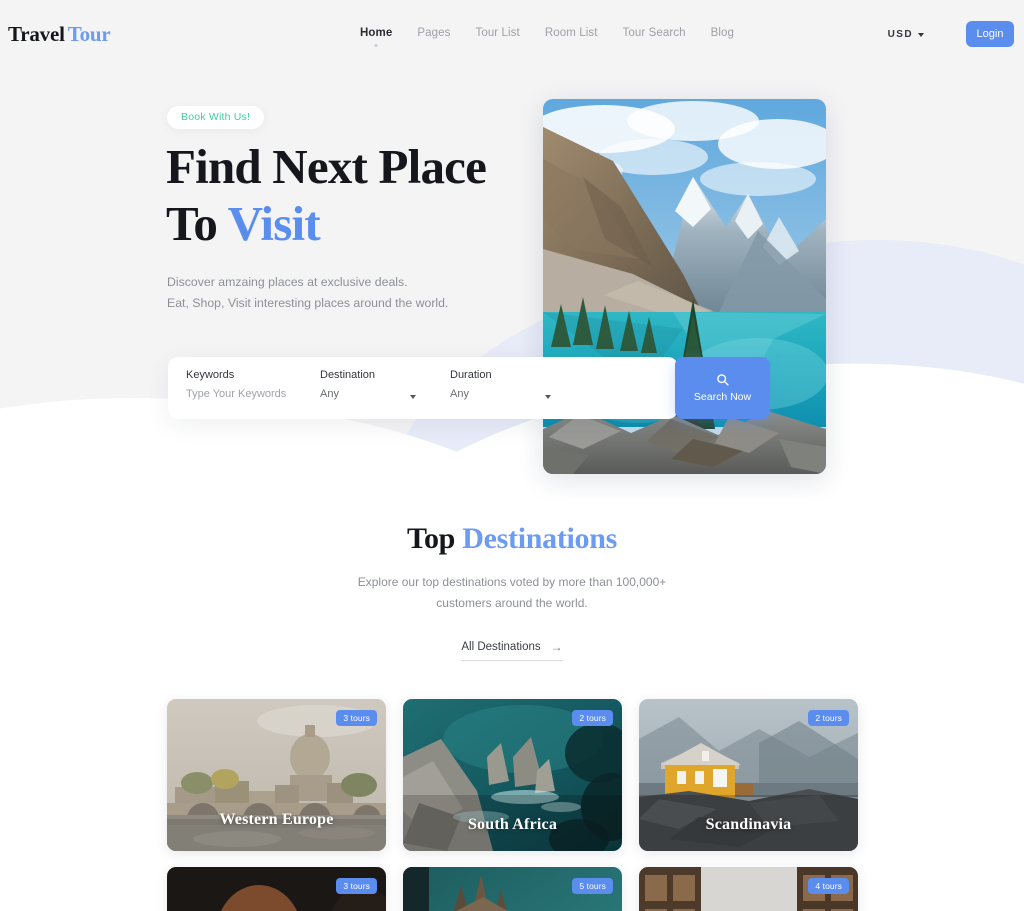 The height and width of the screenshot is (911, 1024). What do you see at coordinates (499, 388) in the screenshot?
I see `search-field-duration: Duration Any` at bounding box center [499, 388].